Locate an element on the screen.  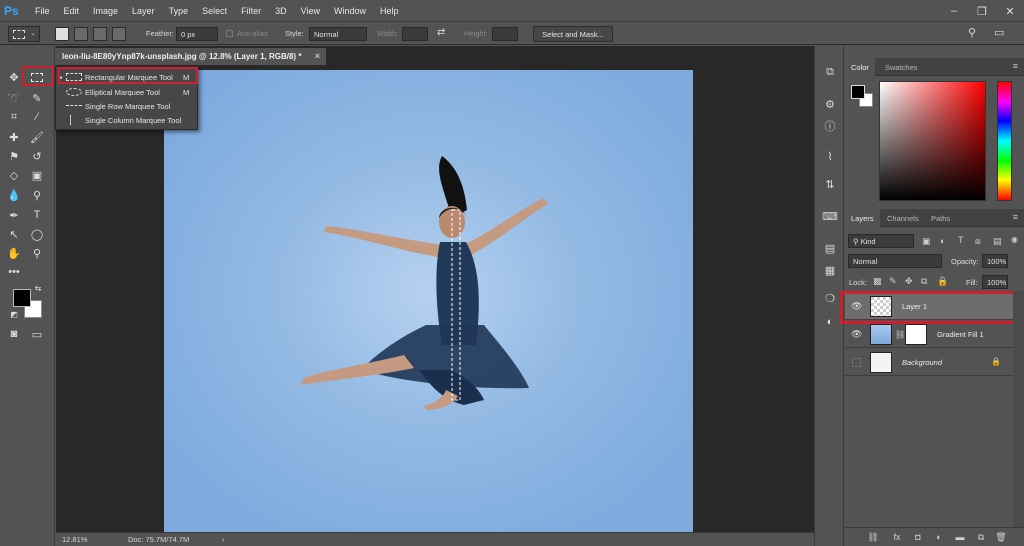
add-to-selection-icon is located at coordinates (81, 34).